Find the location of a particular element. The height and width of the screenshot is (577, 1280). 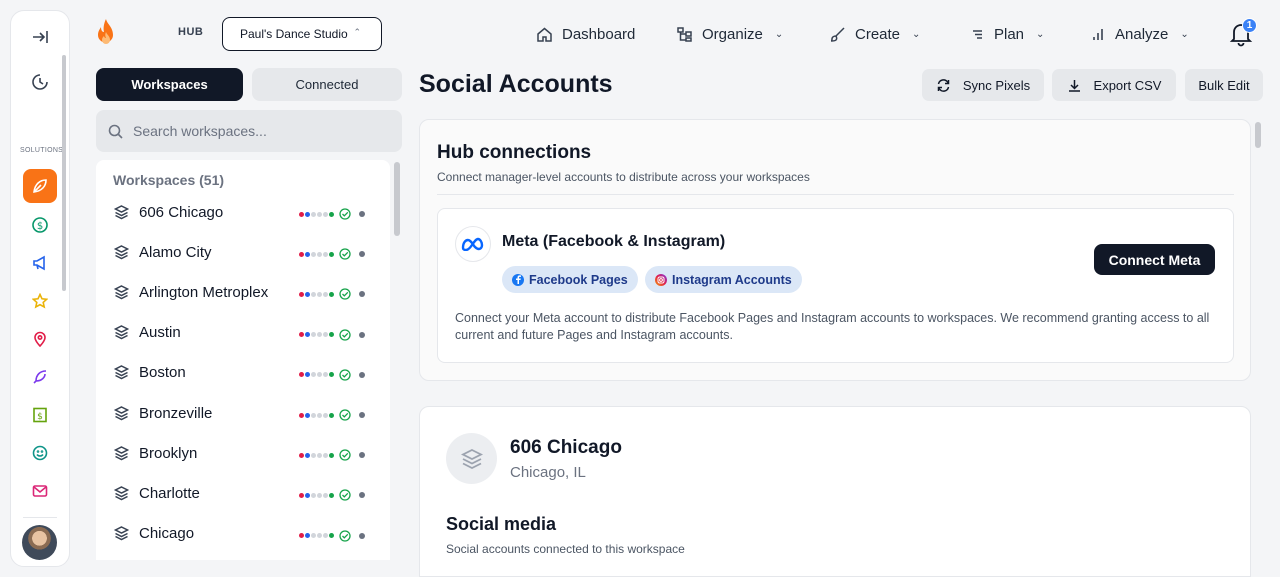

dollar-icon: $ is located at coordinates (40, 225).